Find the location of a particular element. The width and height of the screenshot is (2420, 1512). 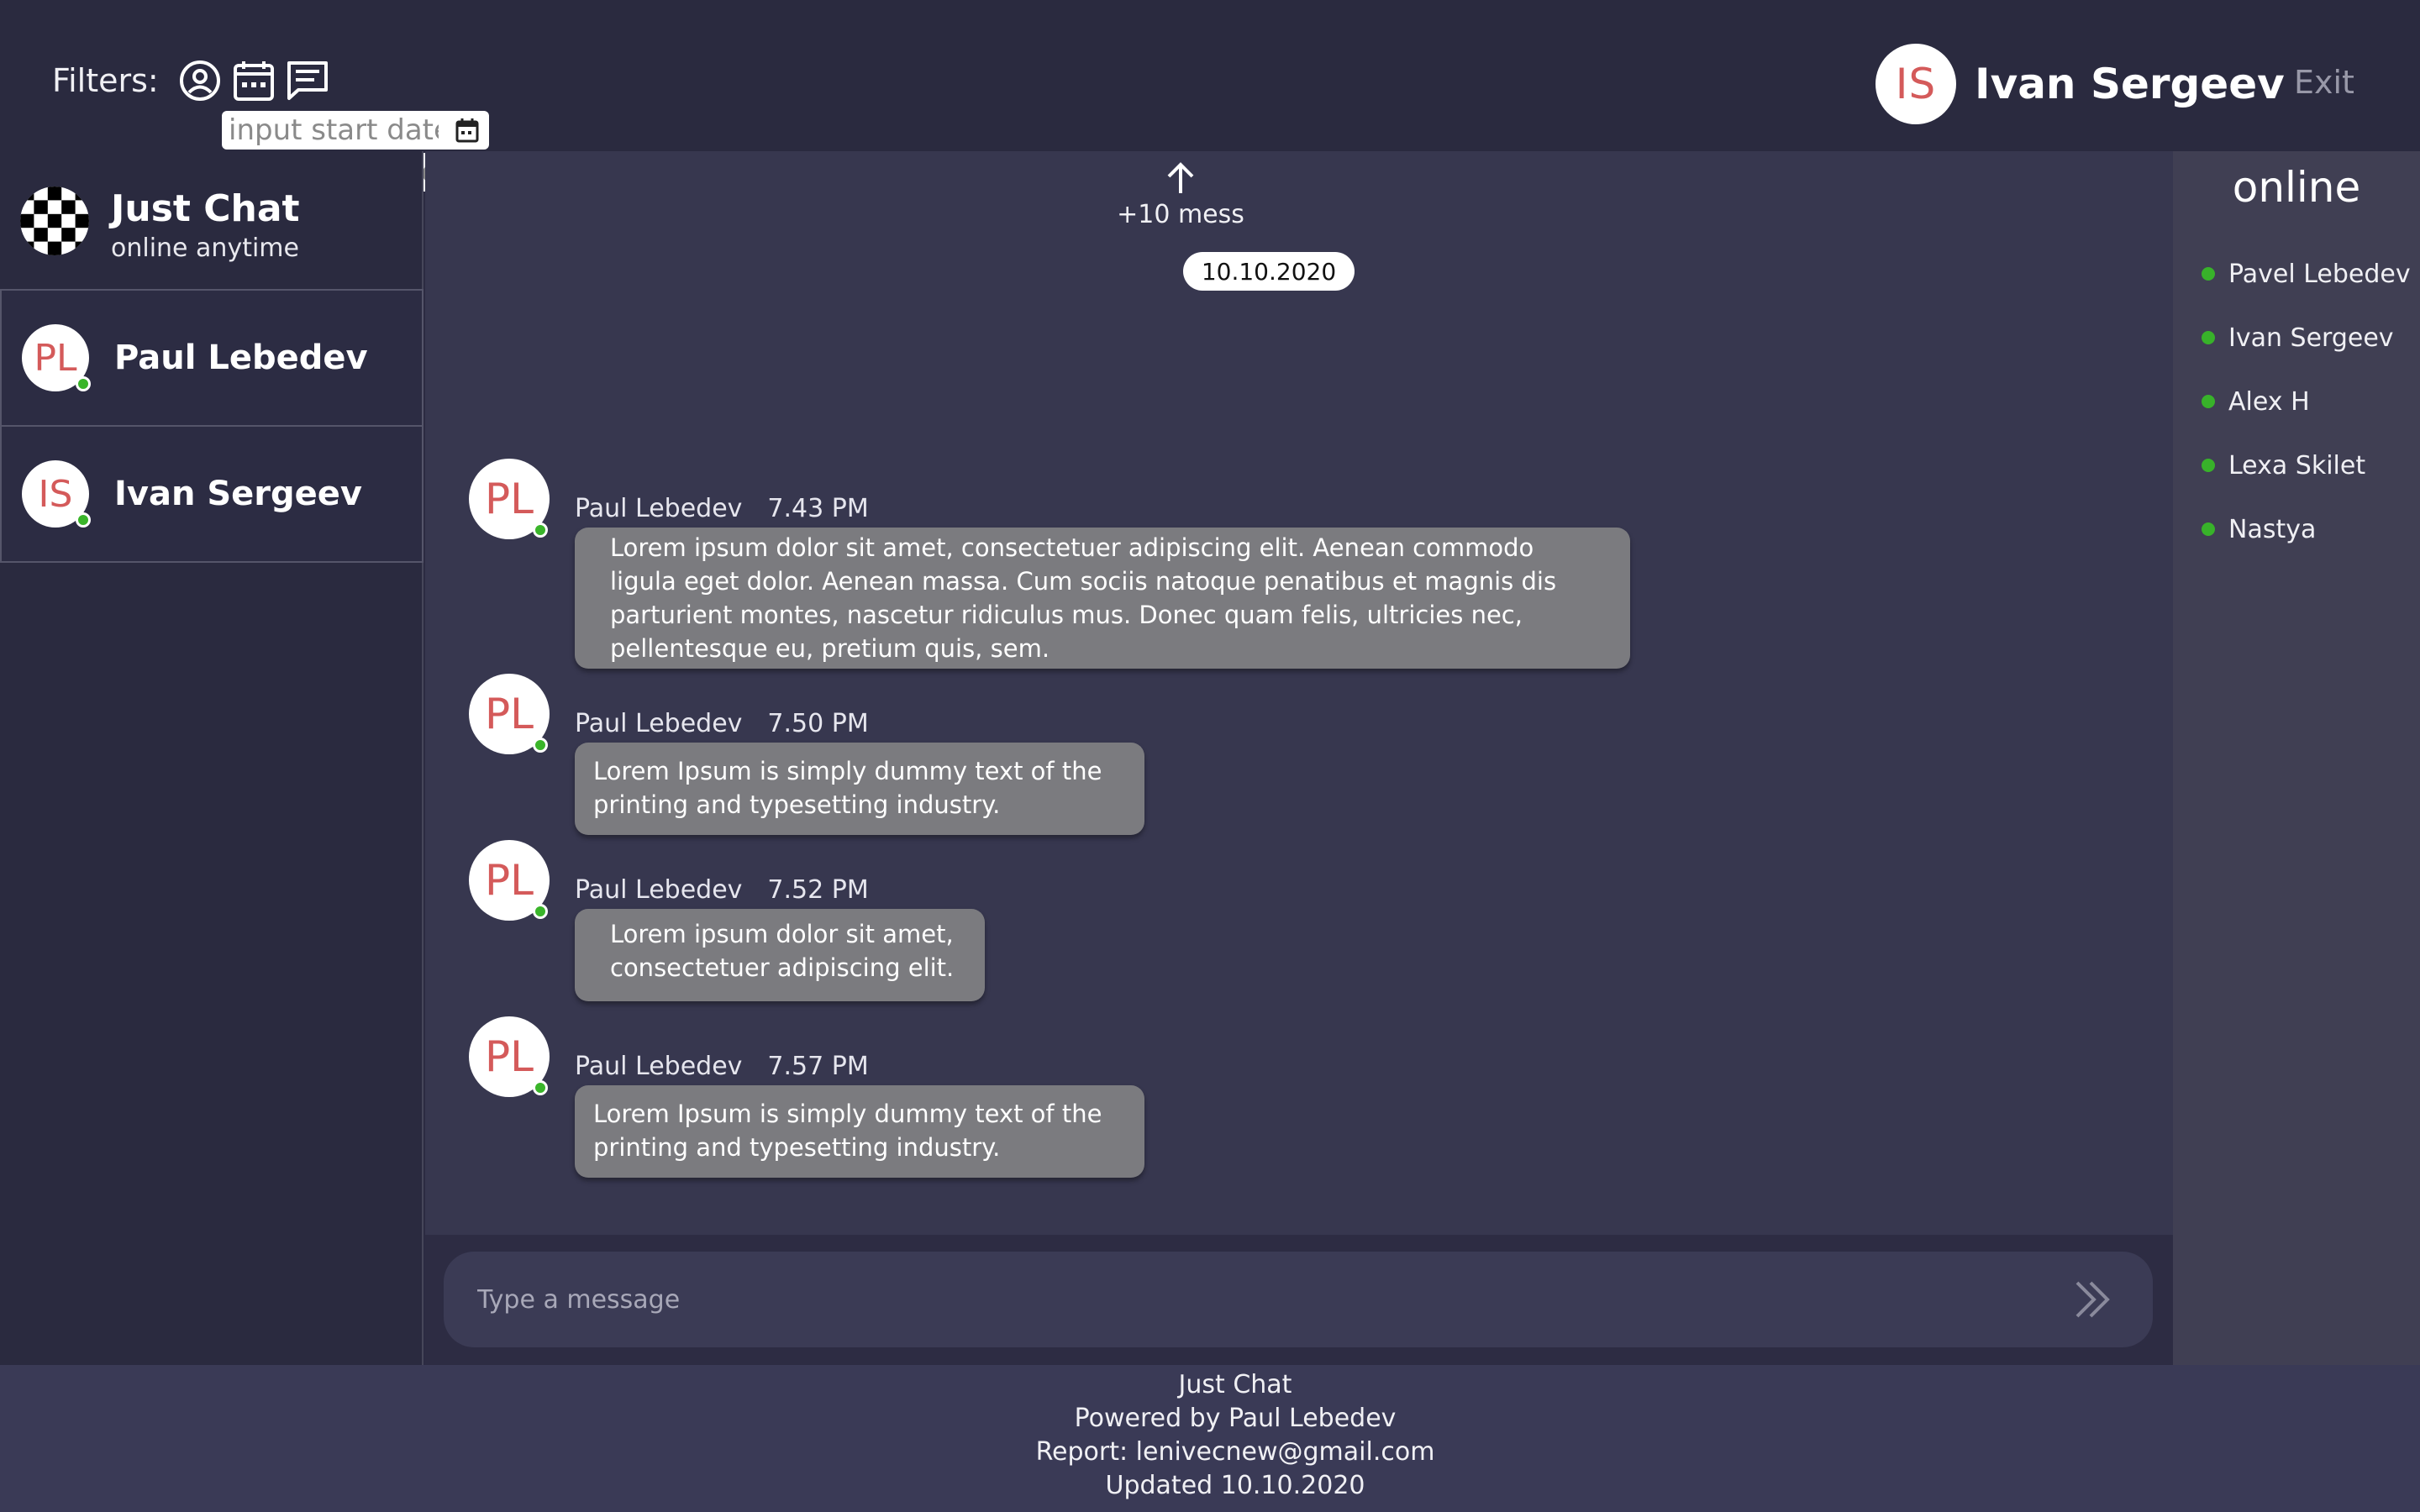

start-date-input-box is located at coordinates (355, 130).